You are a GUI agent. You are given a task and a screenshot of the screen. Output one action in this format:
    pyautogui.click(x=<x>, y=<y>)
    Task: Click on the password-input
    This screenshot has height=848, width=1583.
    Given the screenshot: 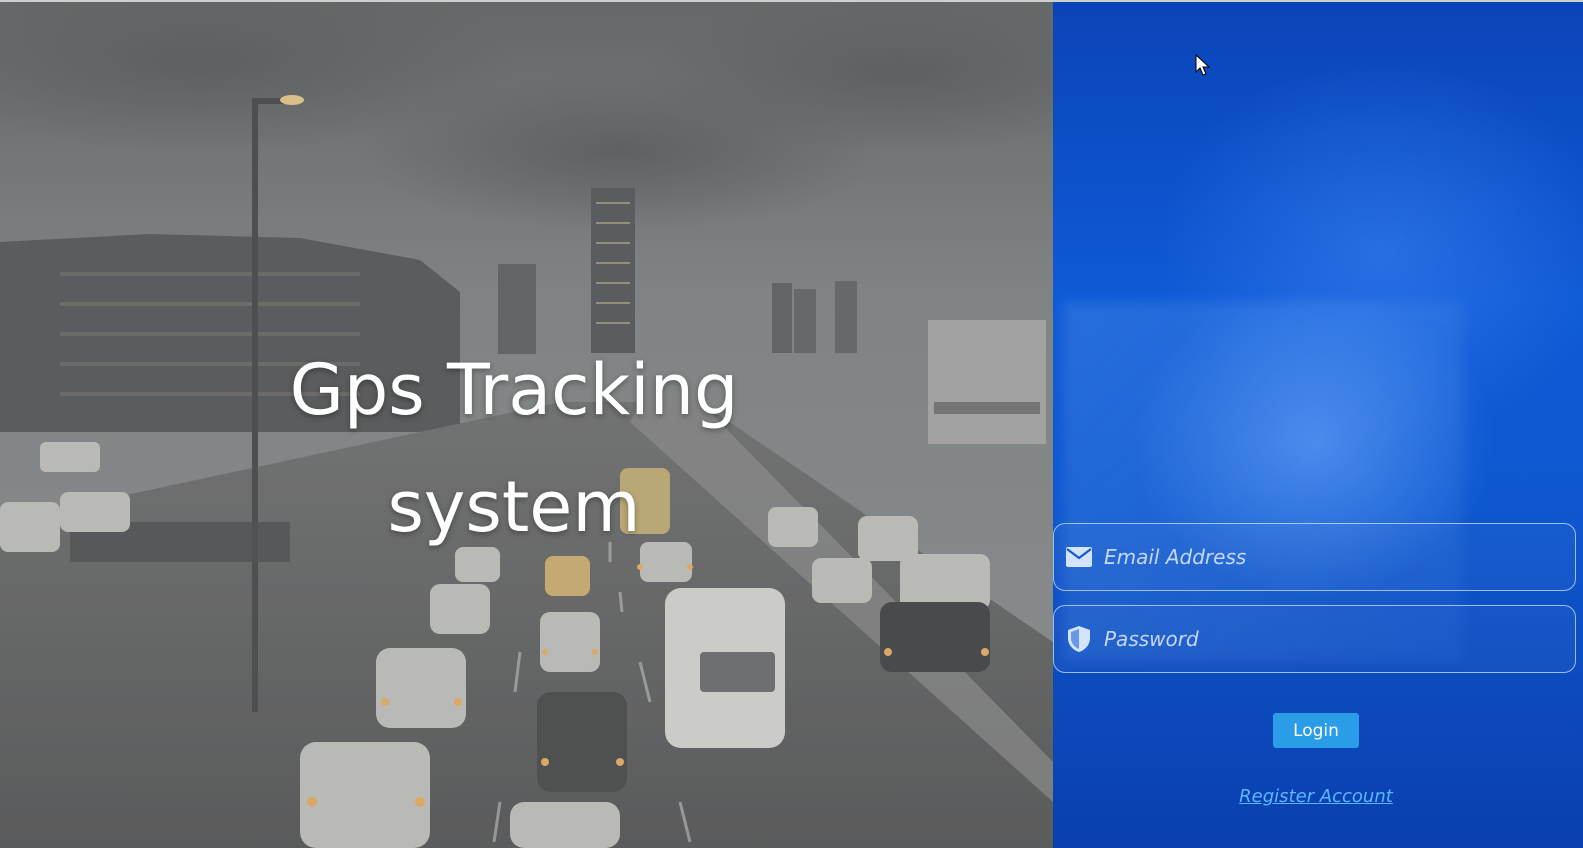 What is the action you would take?
    pyautogui.click(x=1334, y=639)
    